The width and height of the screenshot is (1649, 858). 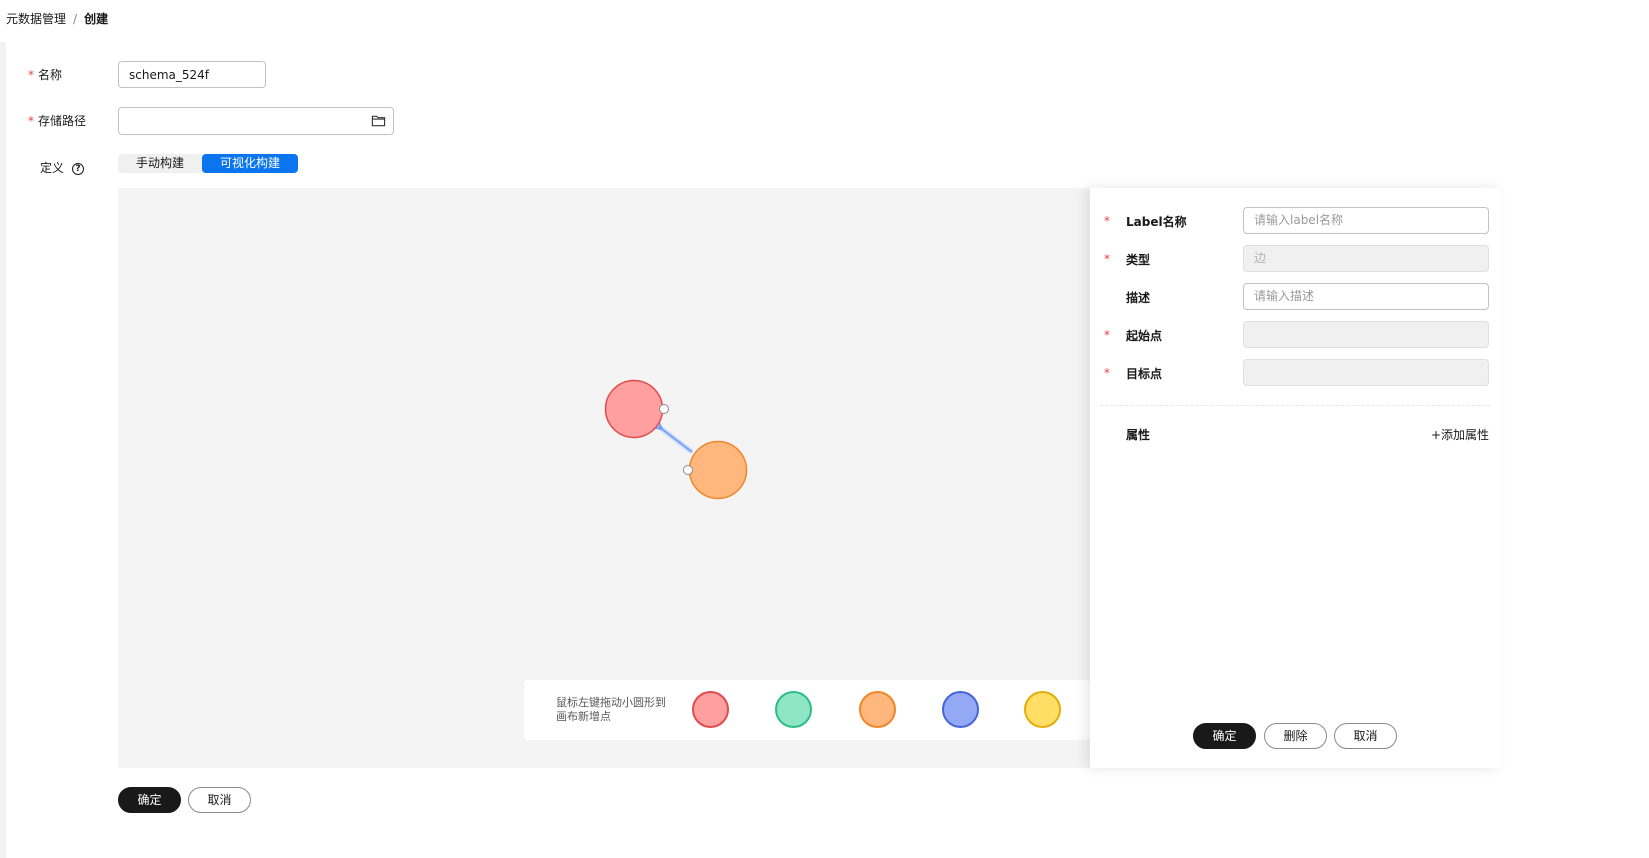 I want to click on target-field, so click(x=1366, y=372).